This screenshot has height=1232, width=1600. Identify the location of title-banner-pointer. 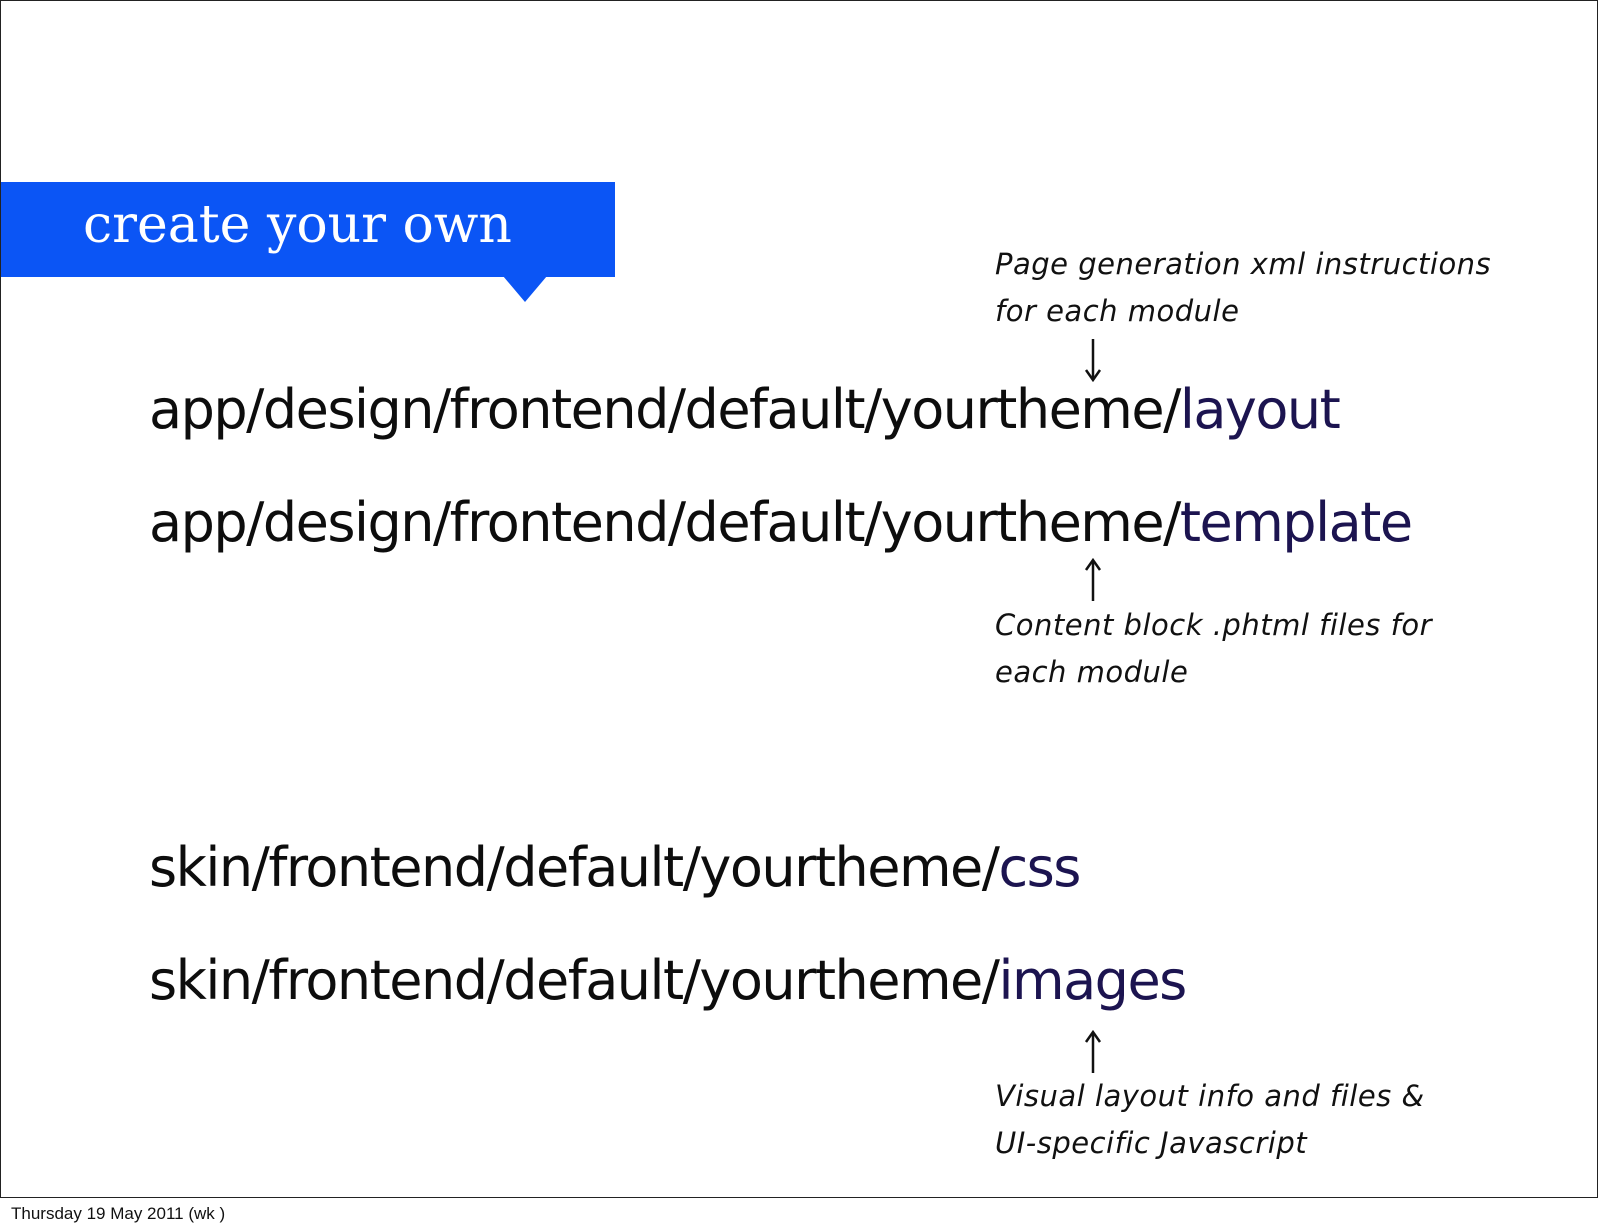
(525, 289).